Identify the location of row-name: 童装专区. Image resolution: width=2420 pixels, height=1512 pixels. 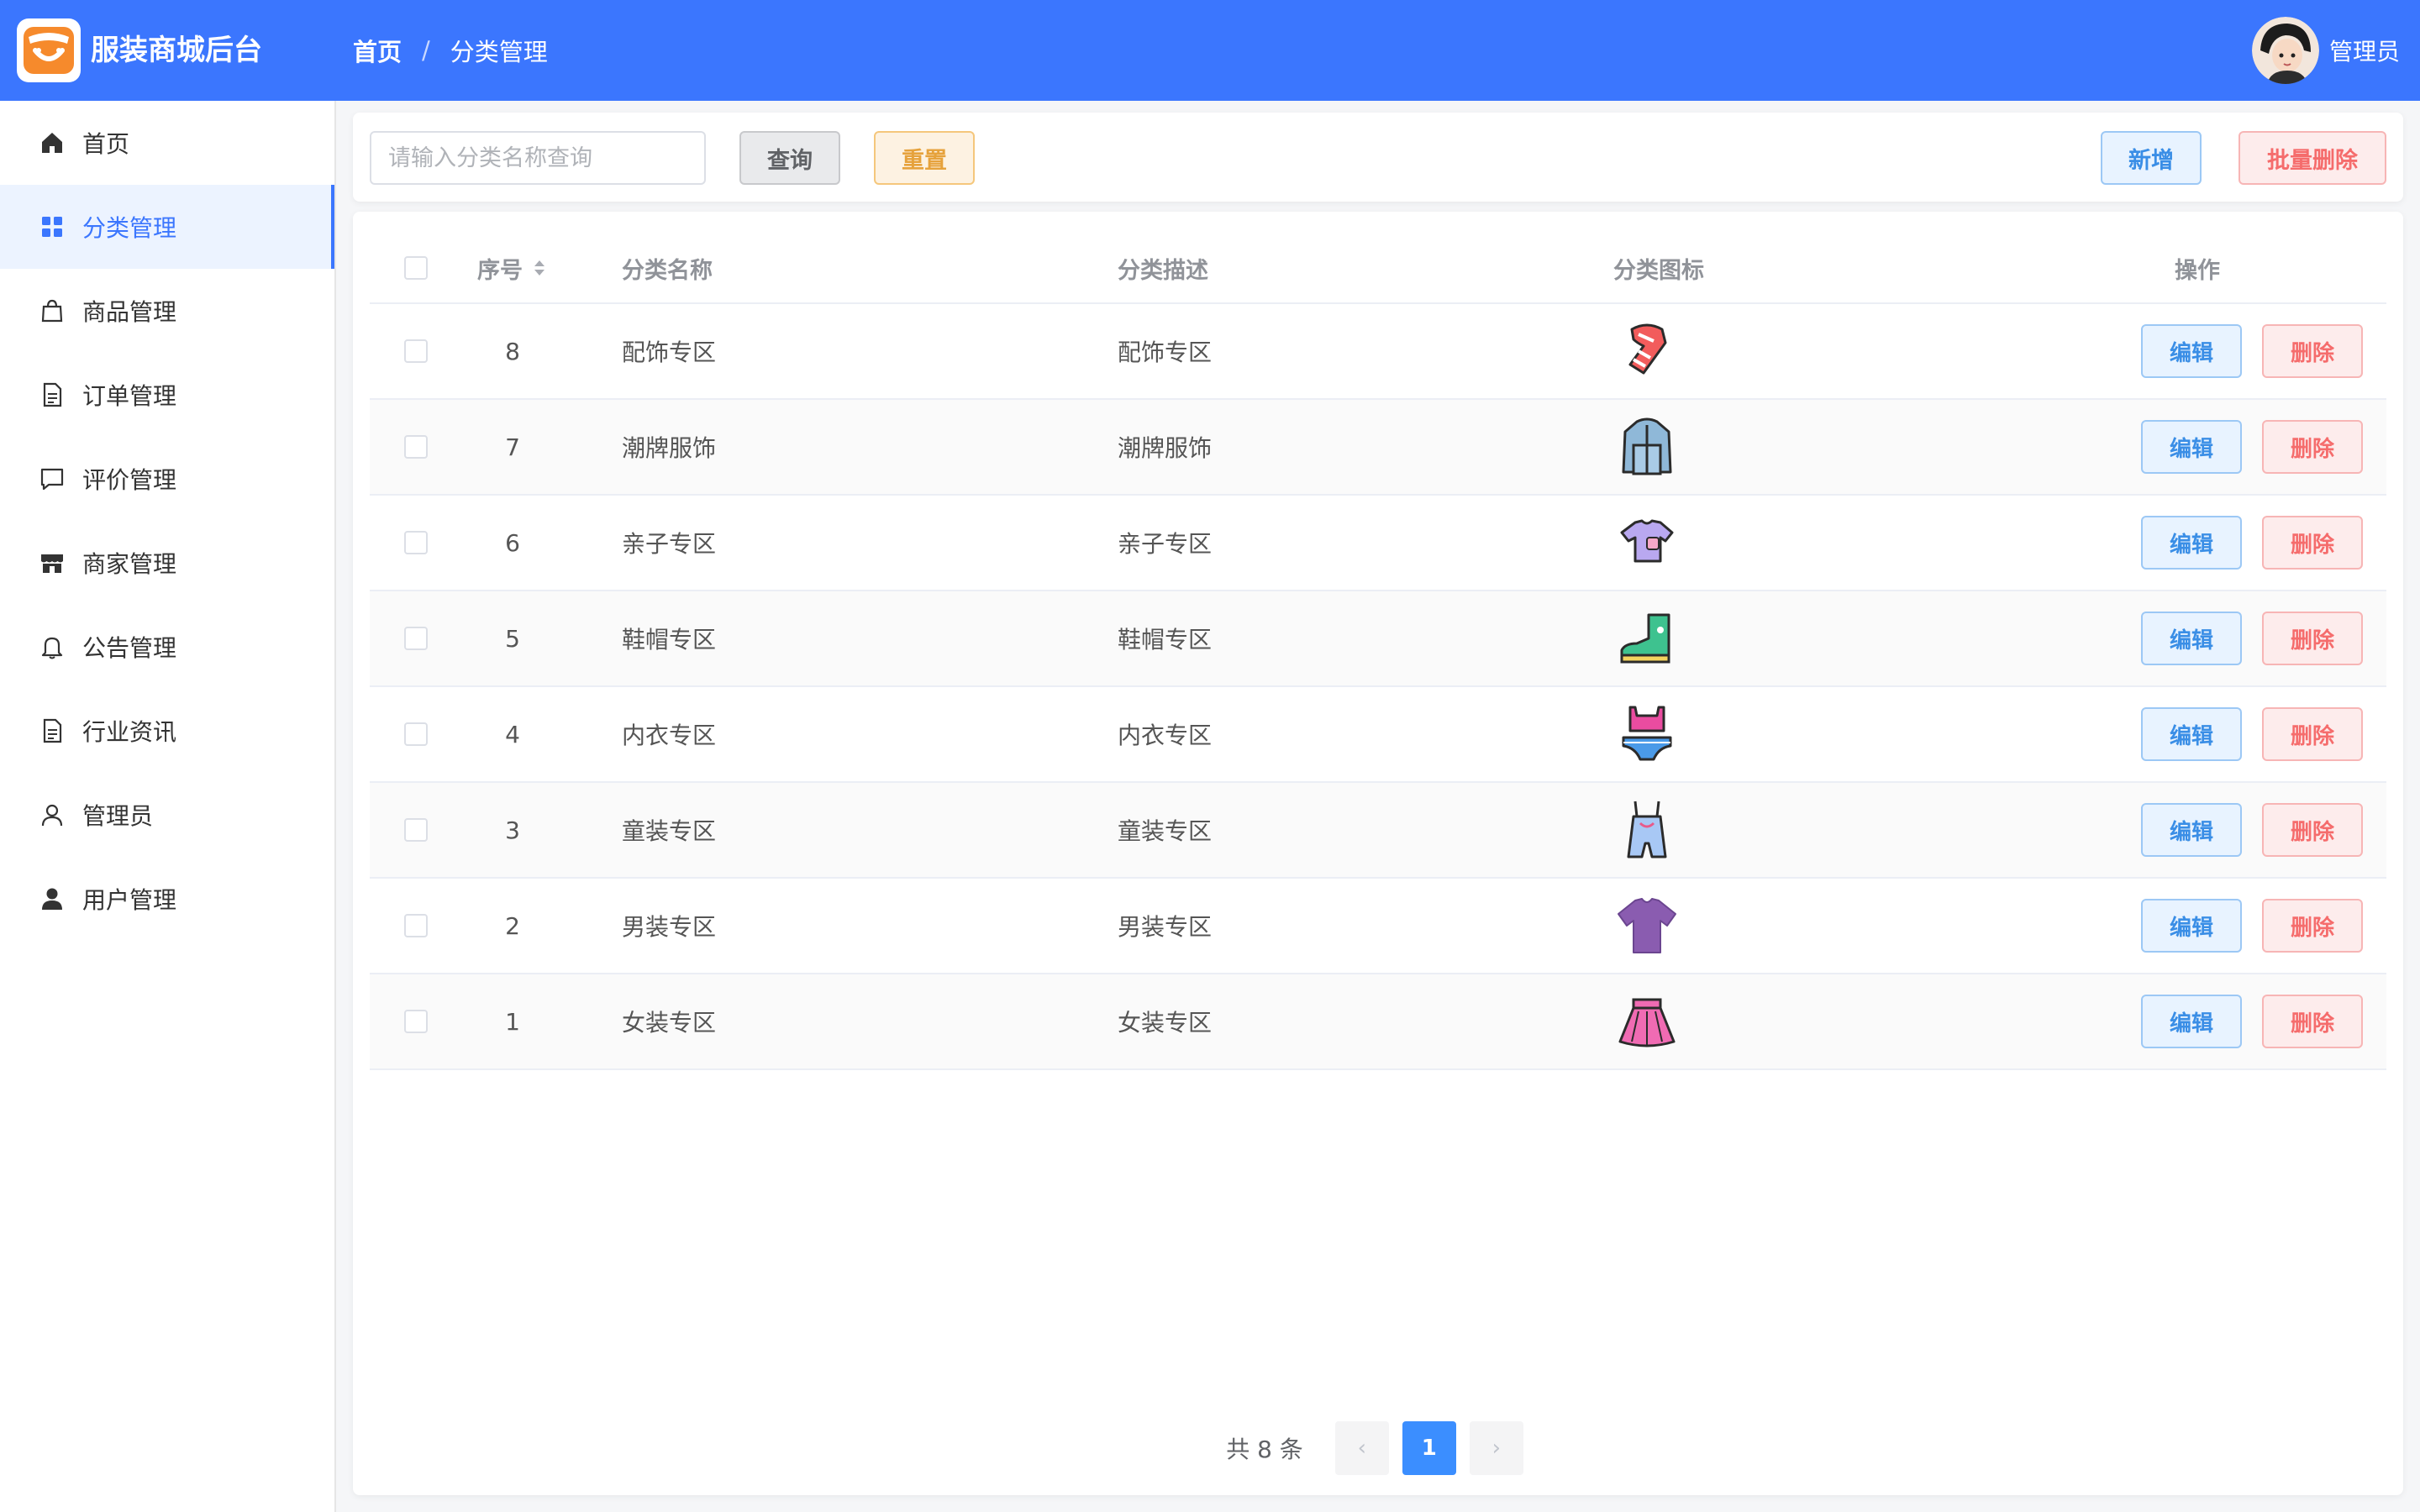
(669, 831).